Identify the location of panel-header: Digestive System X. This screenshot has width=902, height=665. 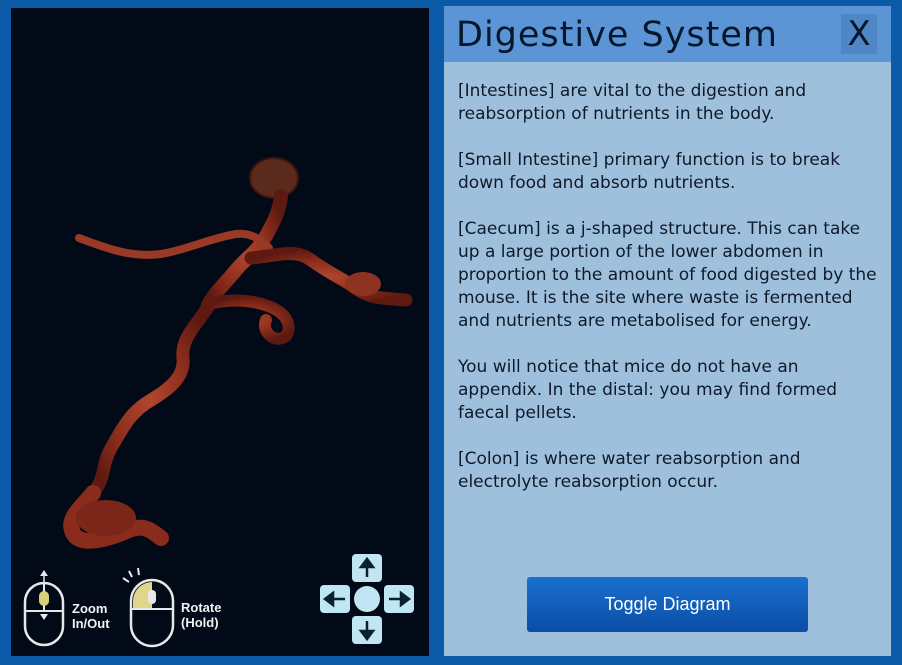
(667, 34).